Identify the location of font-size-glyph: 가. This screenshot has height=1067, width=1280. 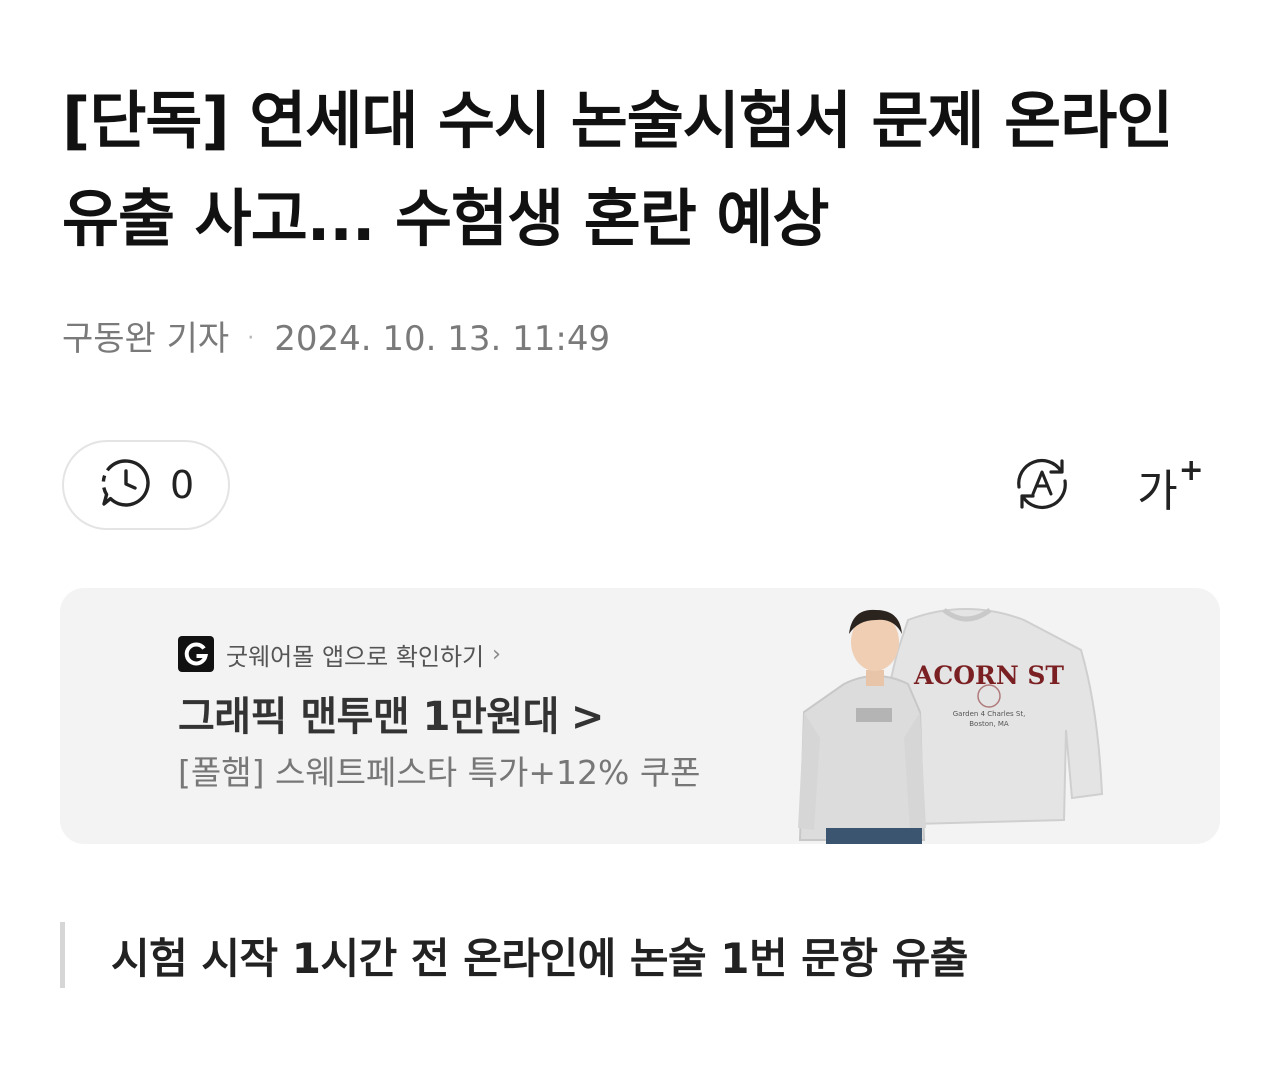
(1157, 491).